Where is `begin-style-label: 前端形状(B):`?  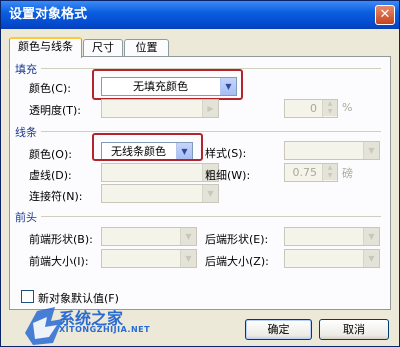
begin-style-label: 前端形状(B): is located at coordinates (61, 239).